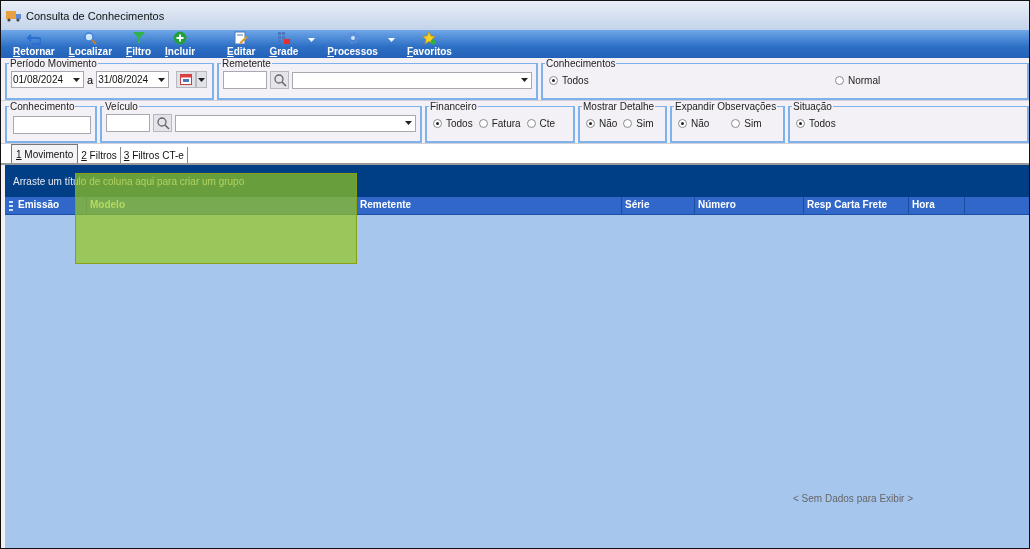 Image resolution: width=1030 pixels, height=549 pixels. Describe the element at coordinates (352, 38) in the screenshot. I see `gear-icon` at that location.